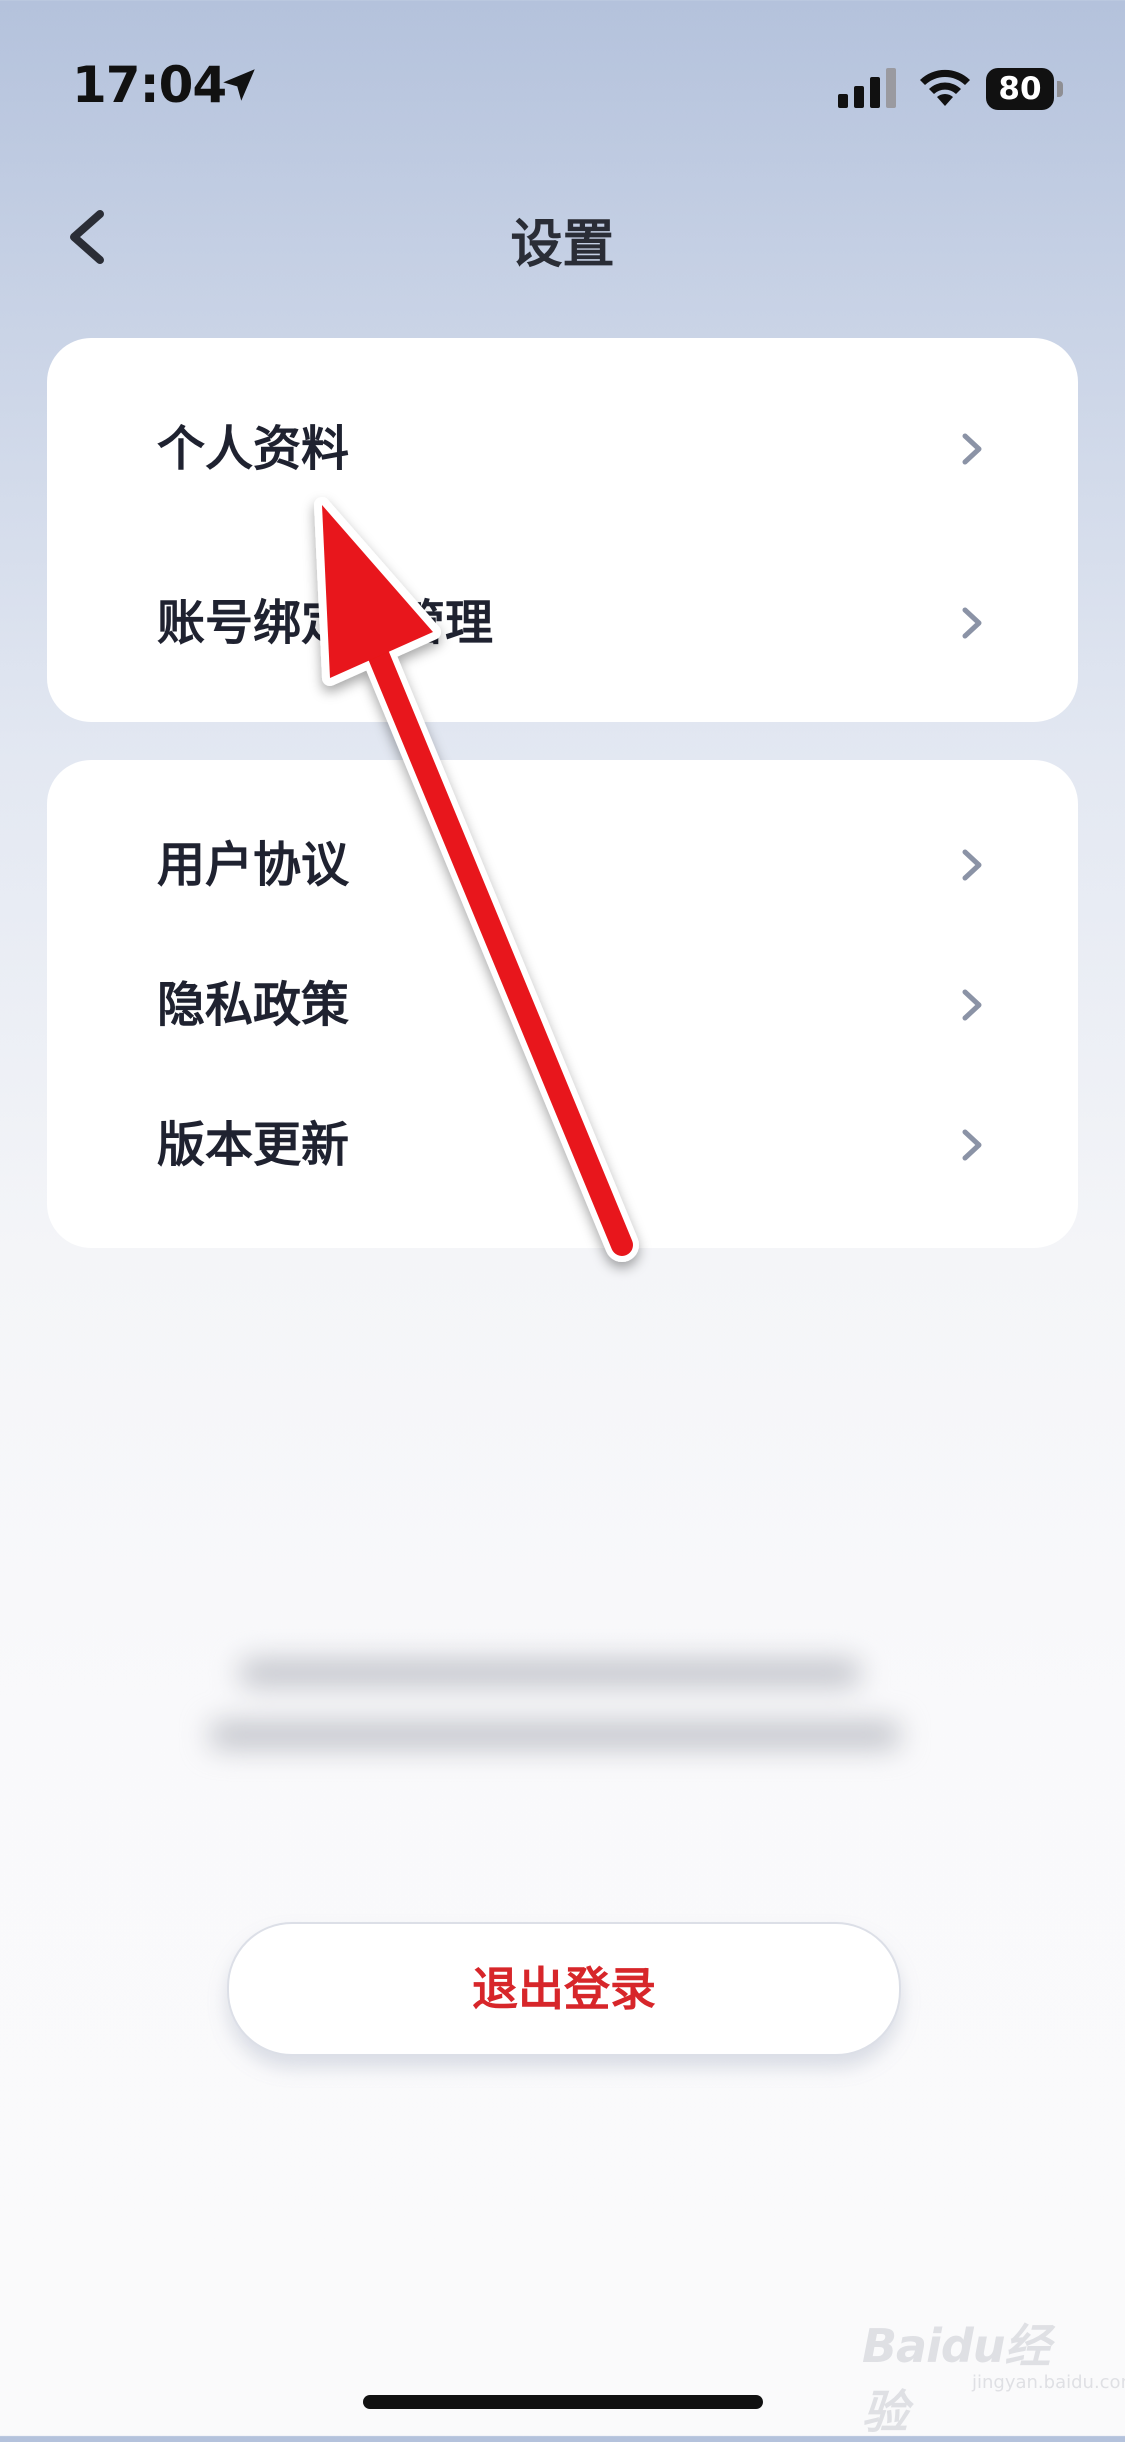 The image size is (1125, 2442). Describe the element at coordinates (253, 1005) in the screenshot. I see `settings-row-label: 隐私政策` at that location.